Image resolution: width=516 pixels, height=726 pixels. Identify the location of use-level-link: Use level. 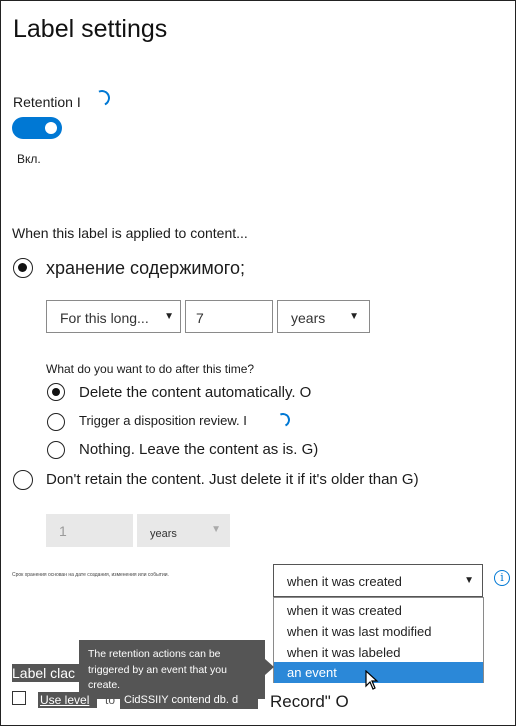
(67, 700).